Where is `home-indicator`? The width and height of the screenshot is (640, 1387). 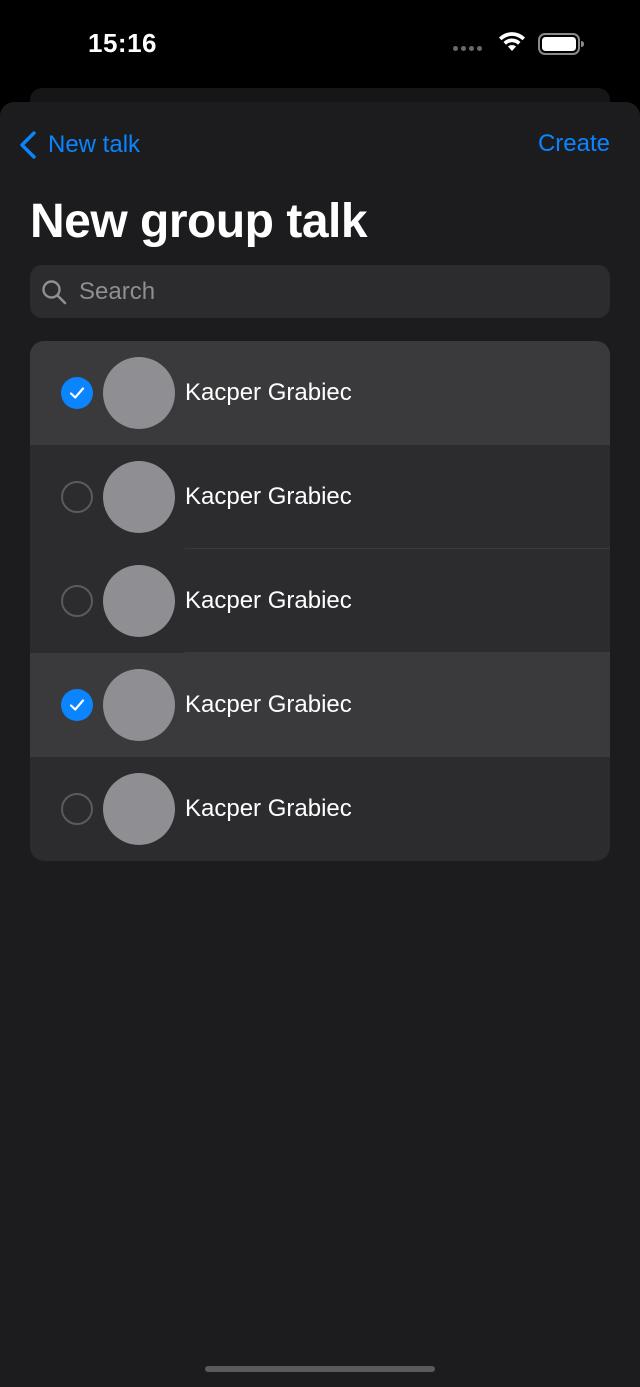
home-indicator is located at coordinates (320, 1369).